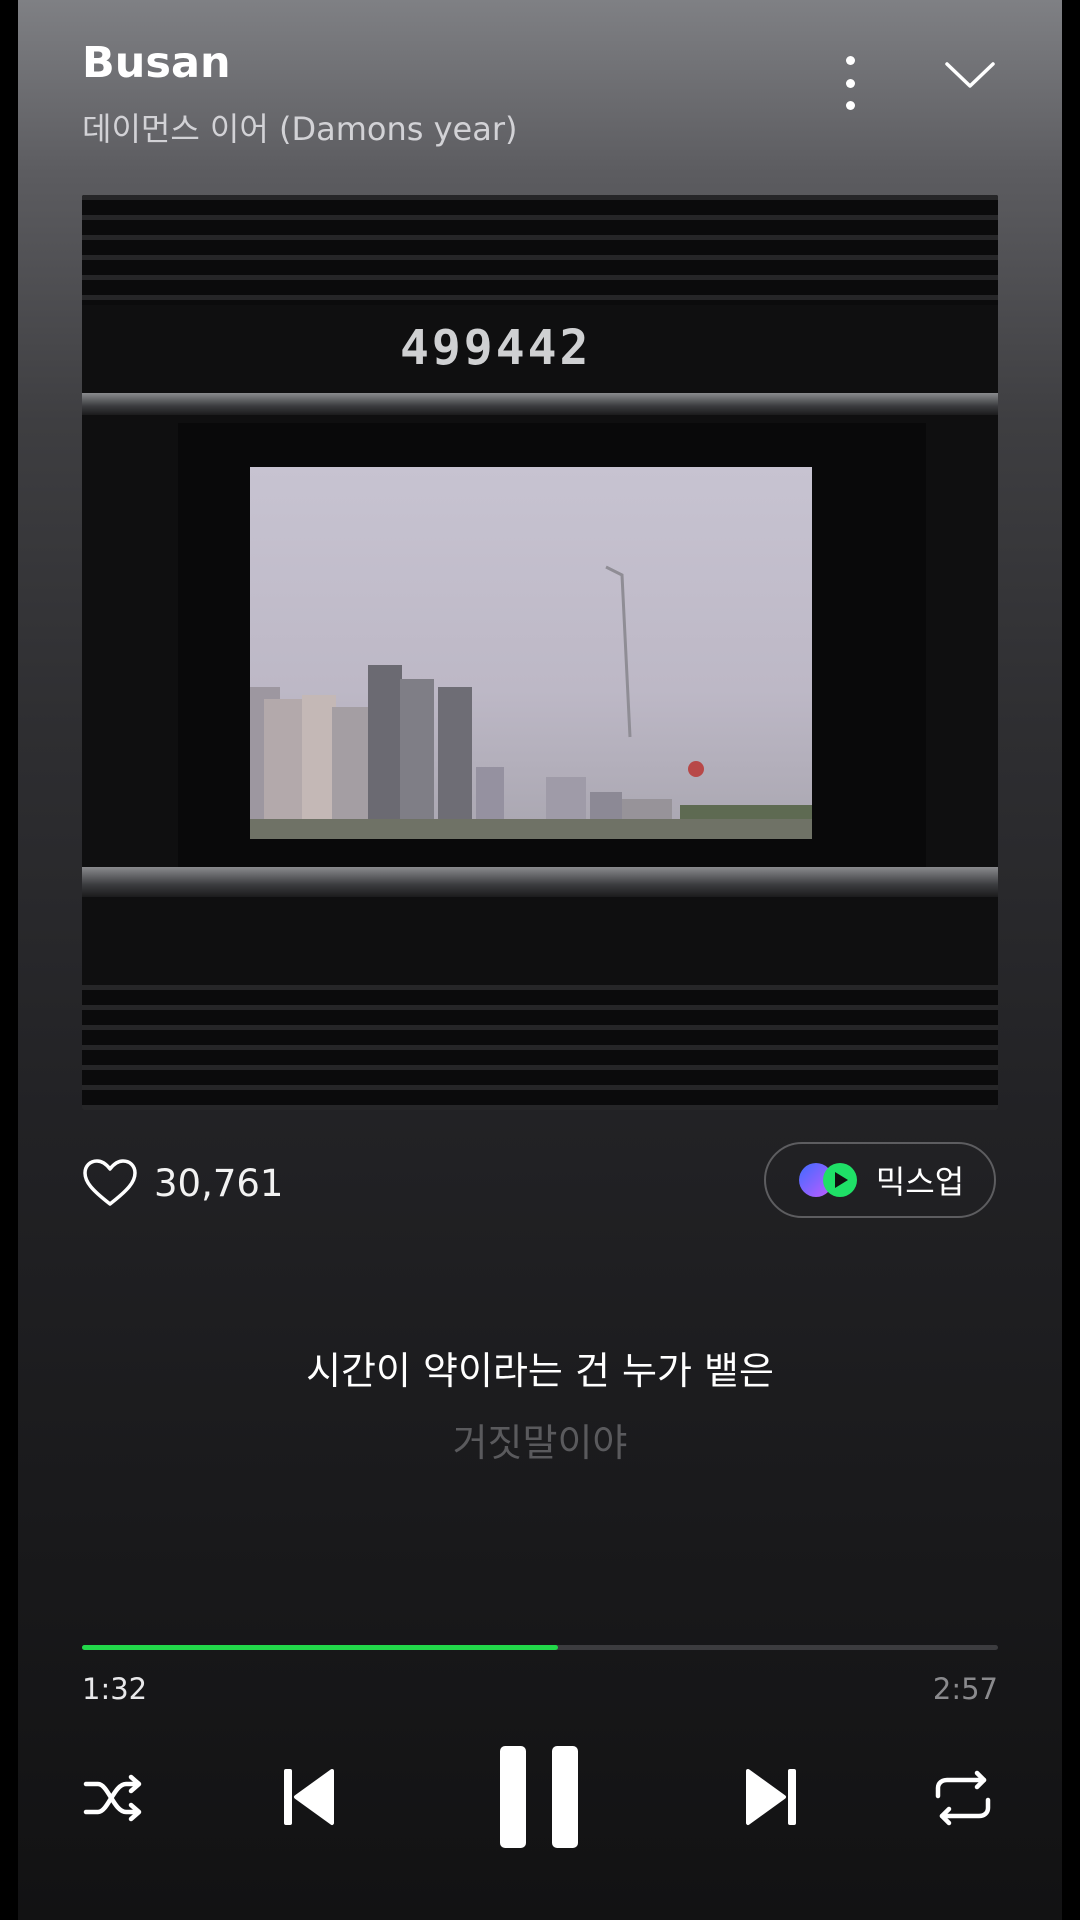 The width and height of the screenshot is (1080, 1920). Describe the element at coordinates (219, 1183) in the screenshot. I see `like-count: 30,761` at that location.